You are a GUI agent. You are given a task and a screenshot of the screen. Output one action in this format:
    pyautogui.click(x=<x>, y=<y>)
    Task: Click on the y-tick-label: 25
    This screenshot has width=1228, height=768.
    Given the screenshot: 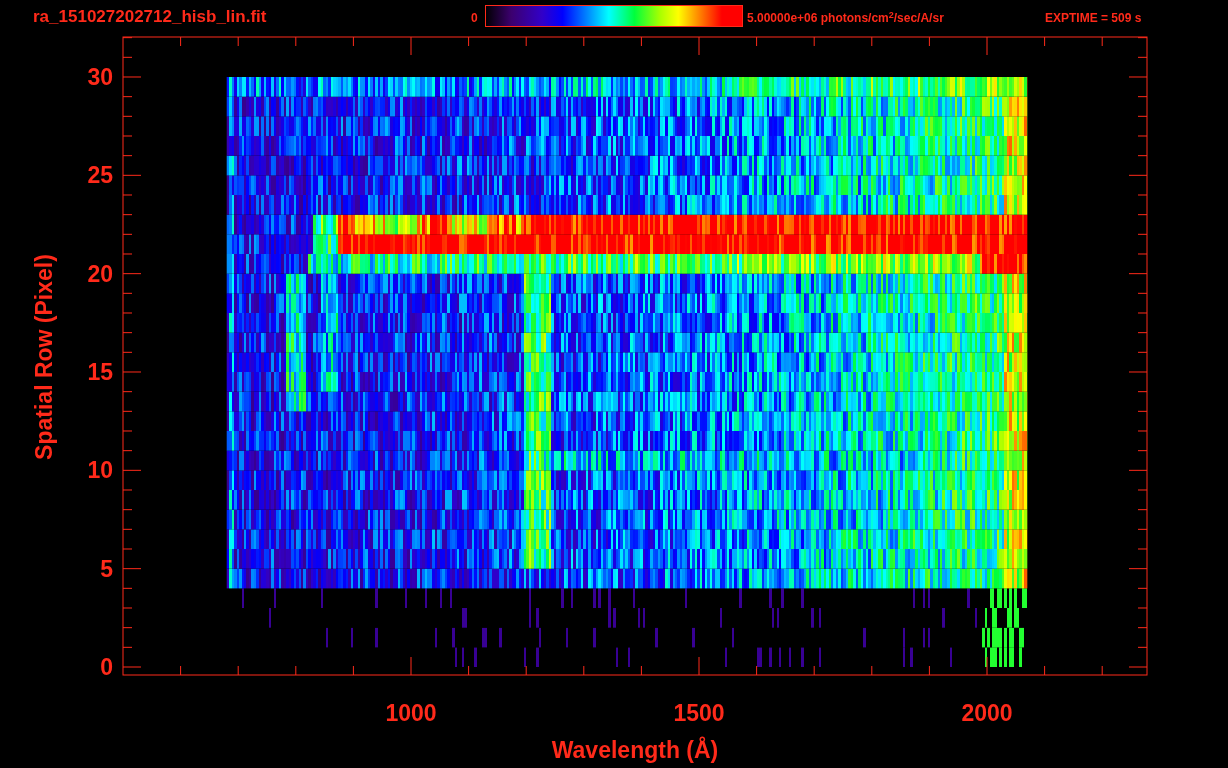 What is the action you would take?
    pyautogui.click(x=100, y=175)
    